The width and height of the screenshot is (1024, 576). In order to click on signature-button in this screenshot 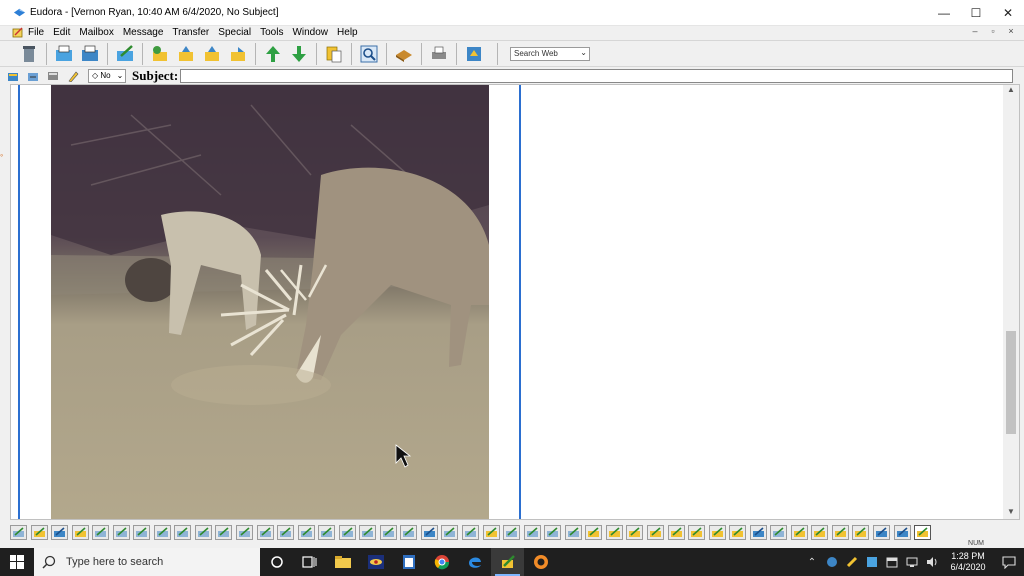, I will do `click(13, 75)`.